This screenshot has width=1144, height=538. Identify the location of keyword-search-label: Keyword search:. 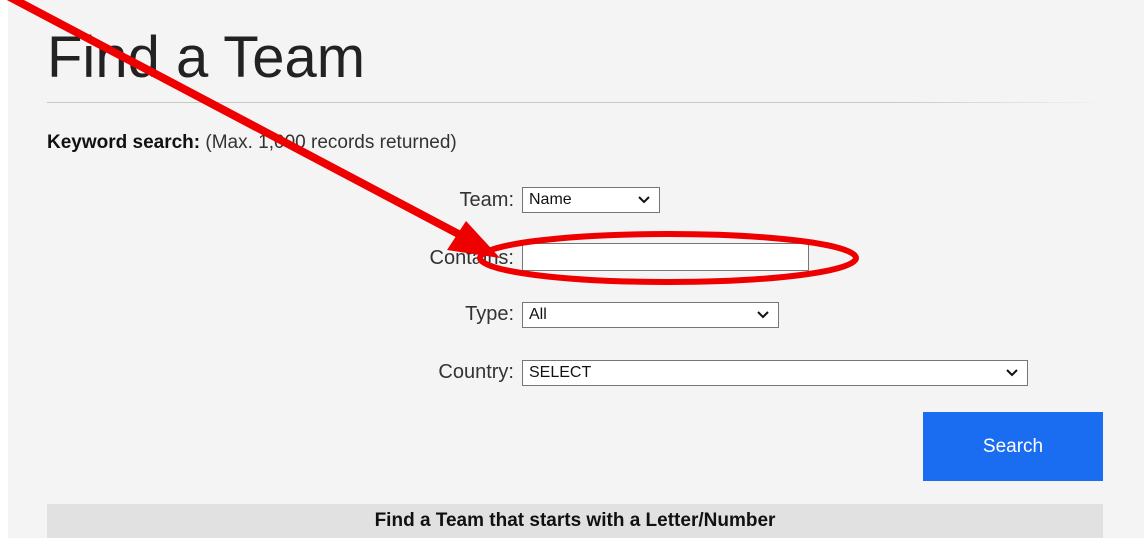
(124, 142).